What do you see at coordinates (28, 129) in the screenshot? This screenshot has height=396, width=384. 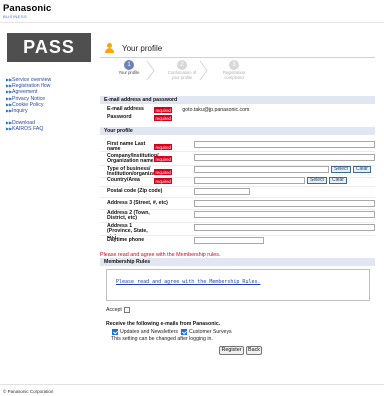 I see `sidebar-item-label: KAIROS FAQ` at bounding box center [28, 129].